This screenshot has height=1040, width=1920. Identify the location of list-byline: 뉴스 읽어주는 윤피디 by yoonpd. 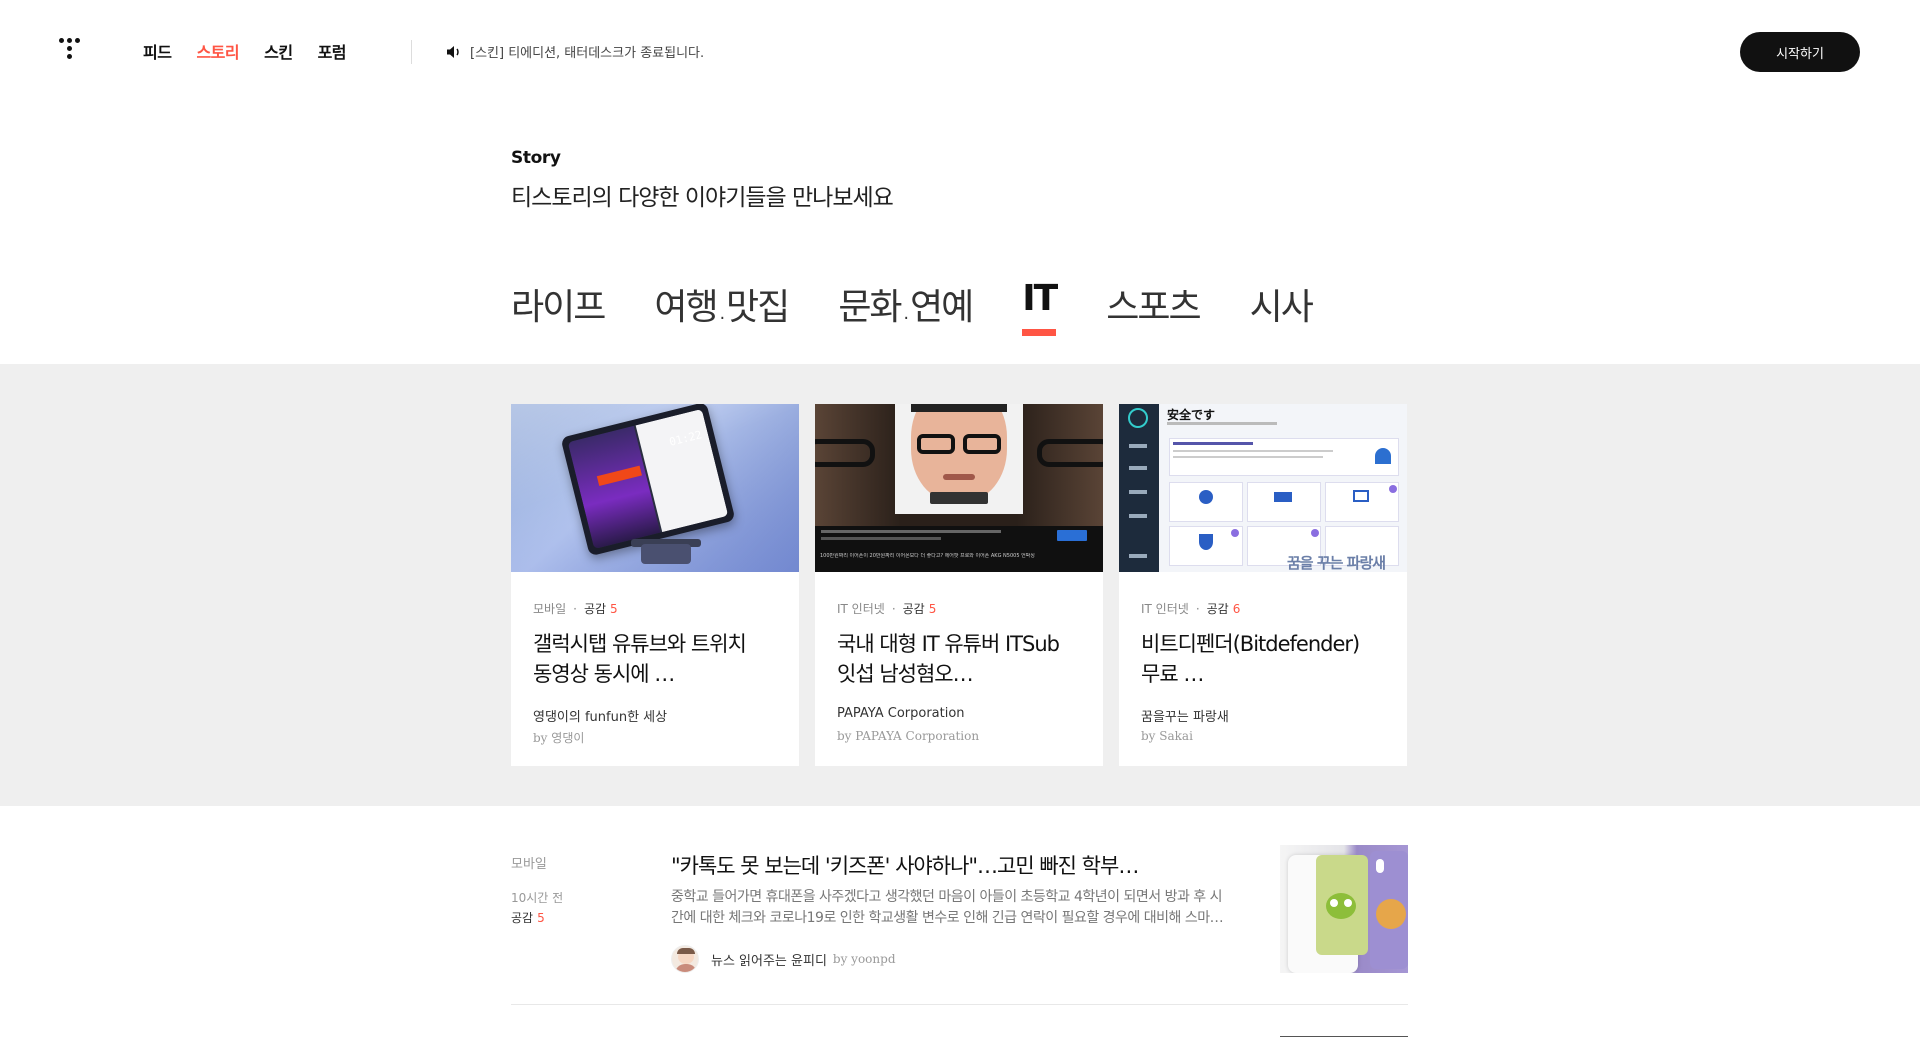
(783, 959).